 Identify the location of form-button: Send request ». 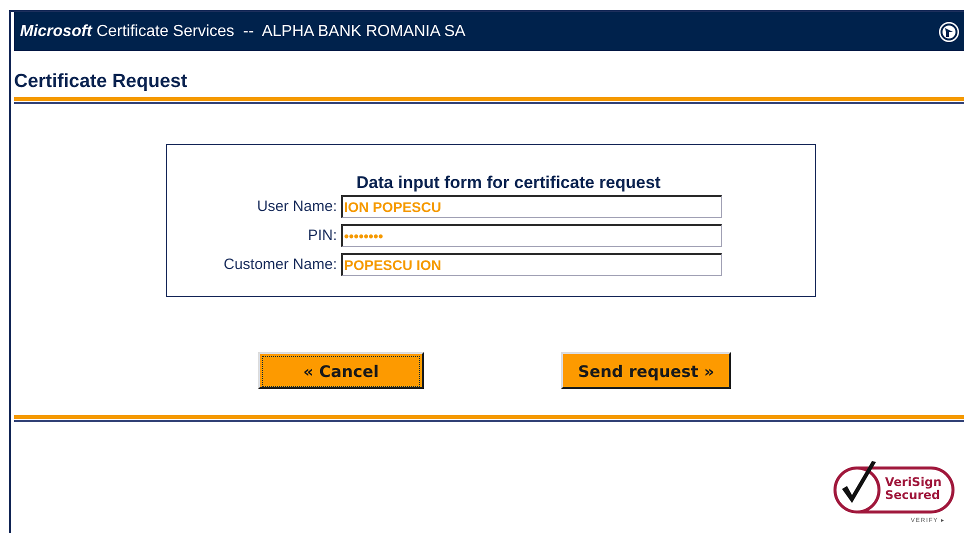
(646, 370).